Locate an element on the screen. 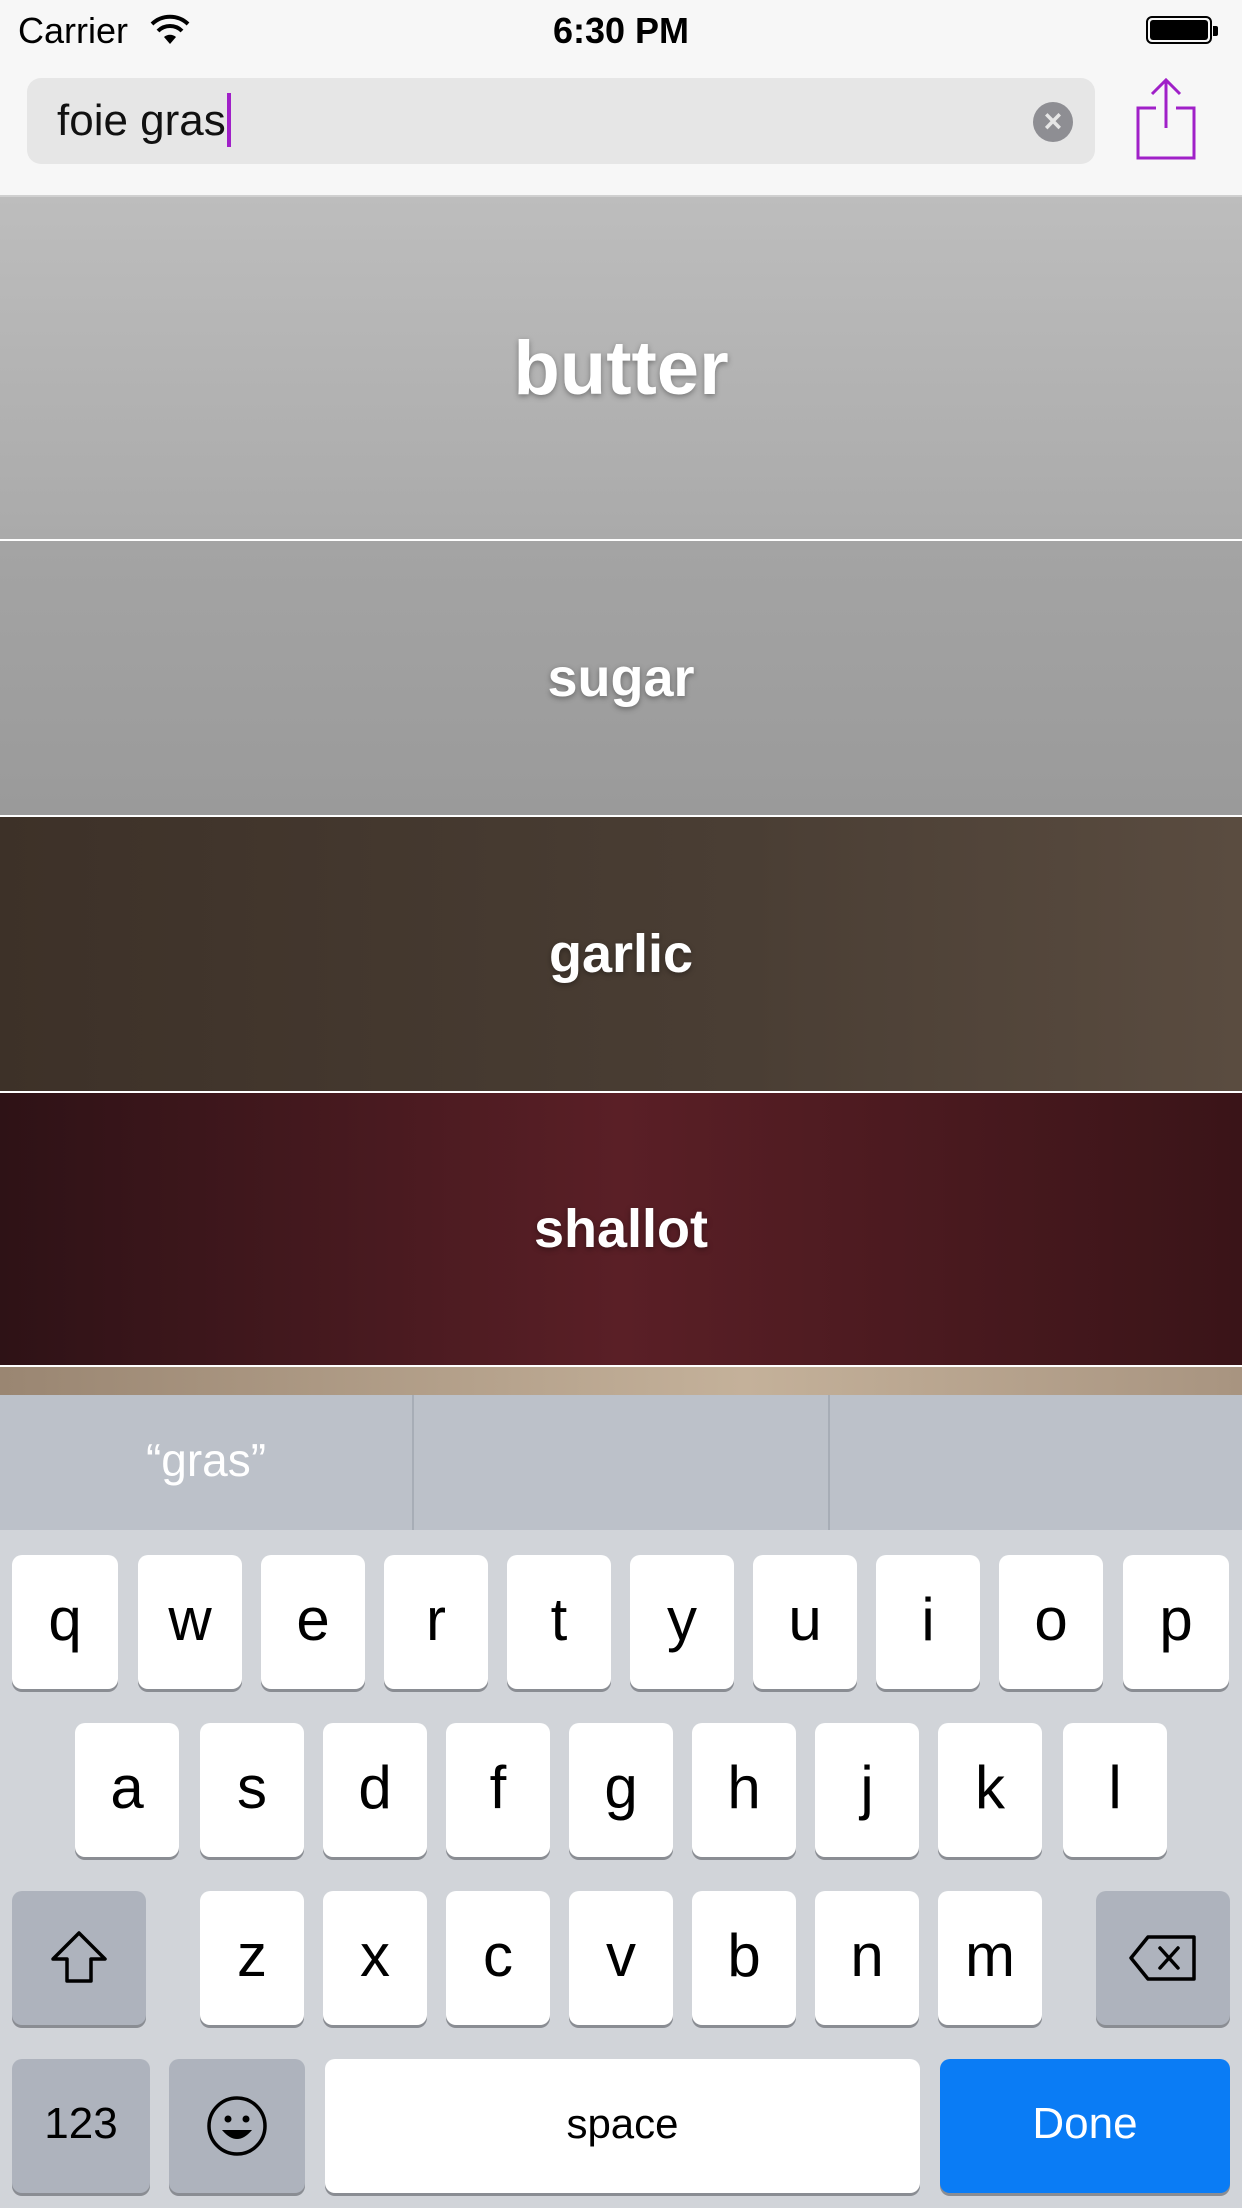 This screenshot has width=1242, height=2208. key-d: d is located at coordinates (375, 1790).